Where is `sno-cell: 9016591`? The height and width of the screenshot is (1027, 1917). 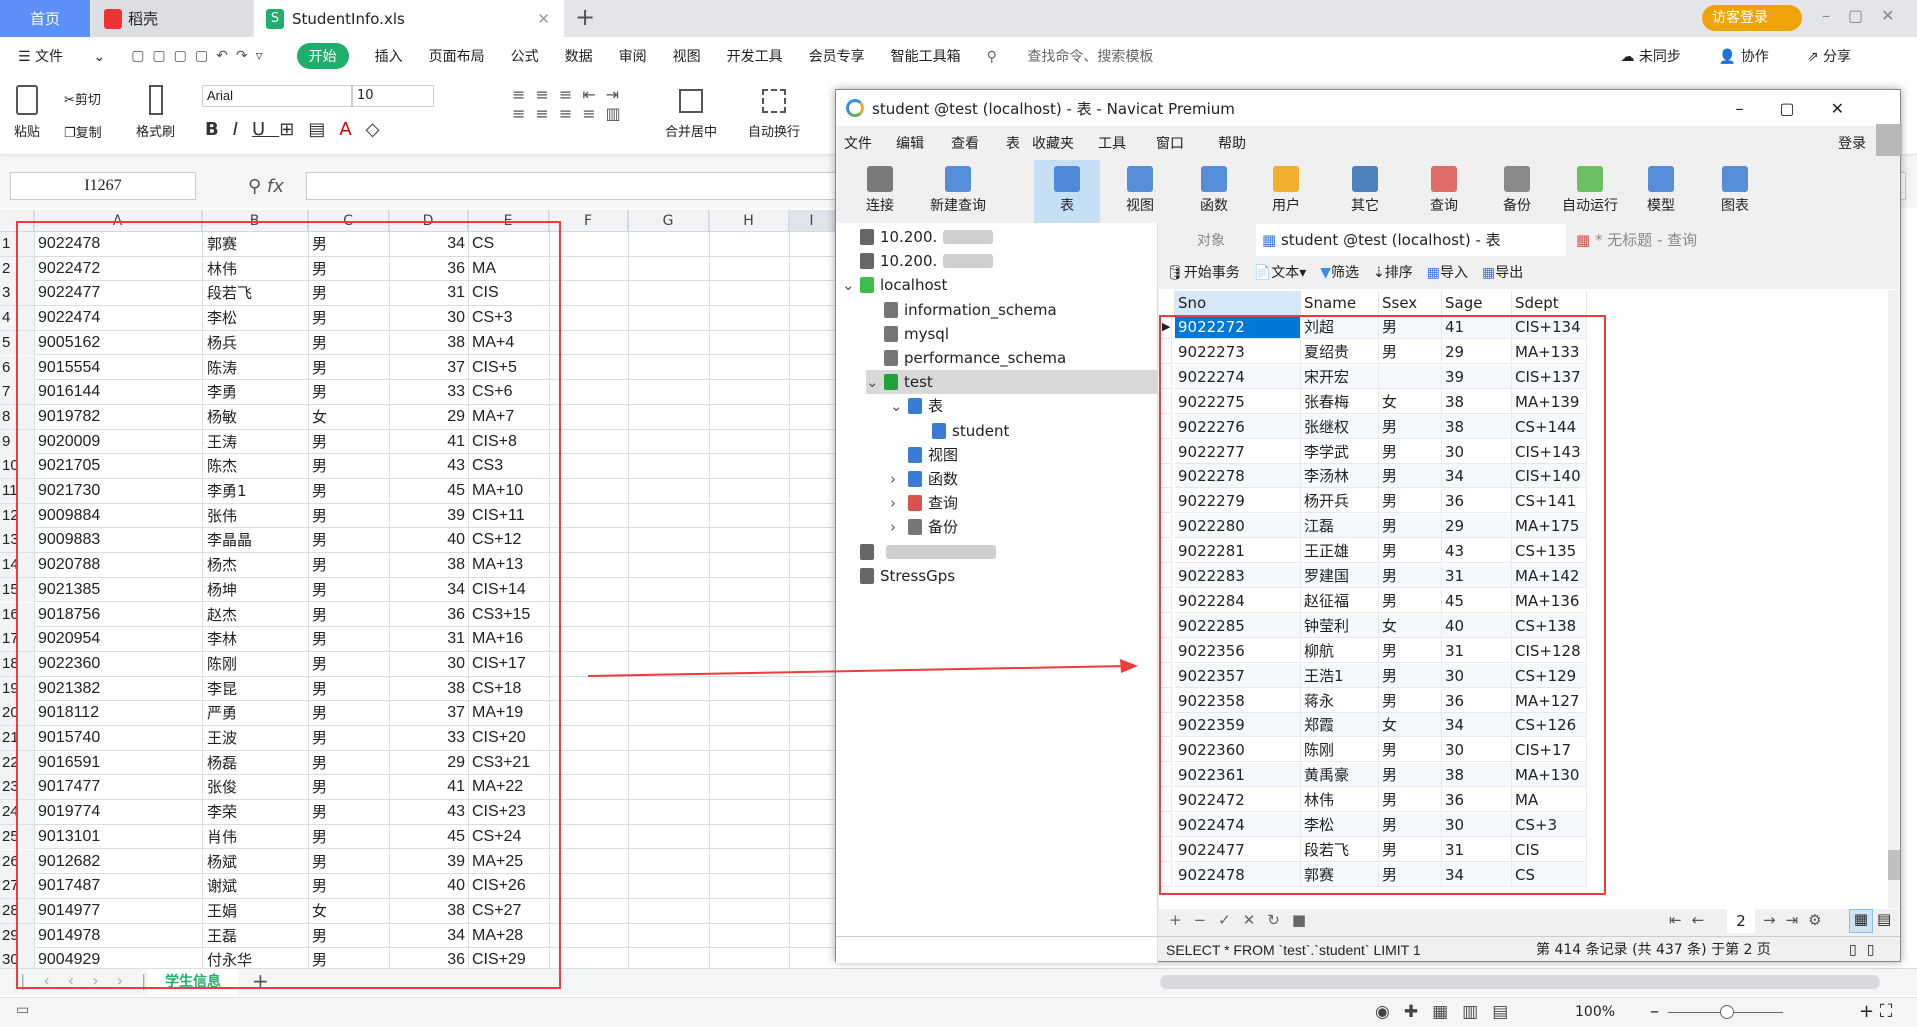
sno-cell: 9016591 is located at coordinates (69, 763).